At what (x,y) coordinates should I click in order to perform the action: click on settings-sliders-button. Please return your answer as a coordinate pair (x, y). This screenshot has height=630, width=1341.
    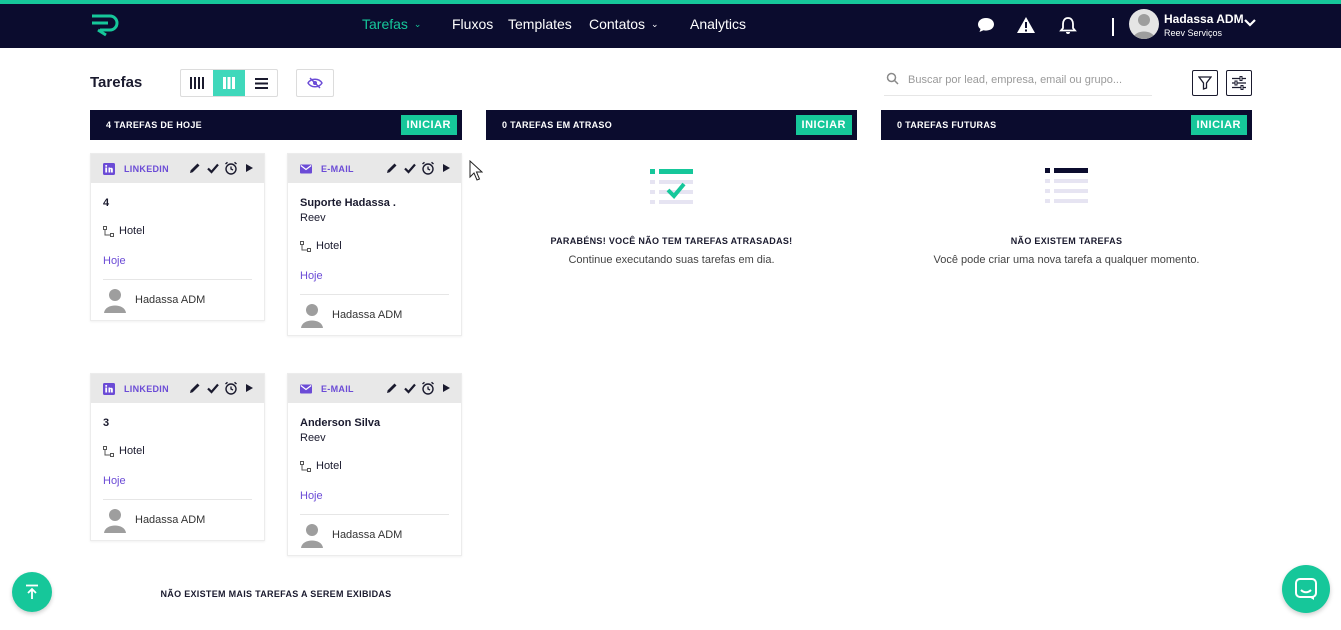
    Looking at the image, I should click on (1239, 83).